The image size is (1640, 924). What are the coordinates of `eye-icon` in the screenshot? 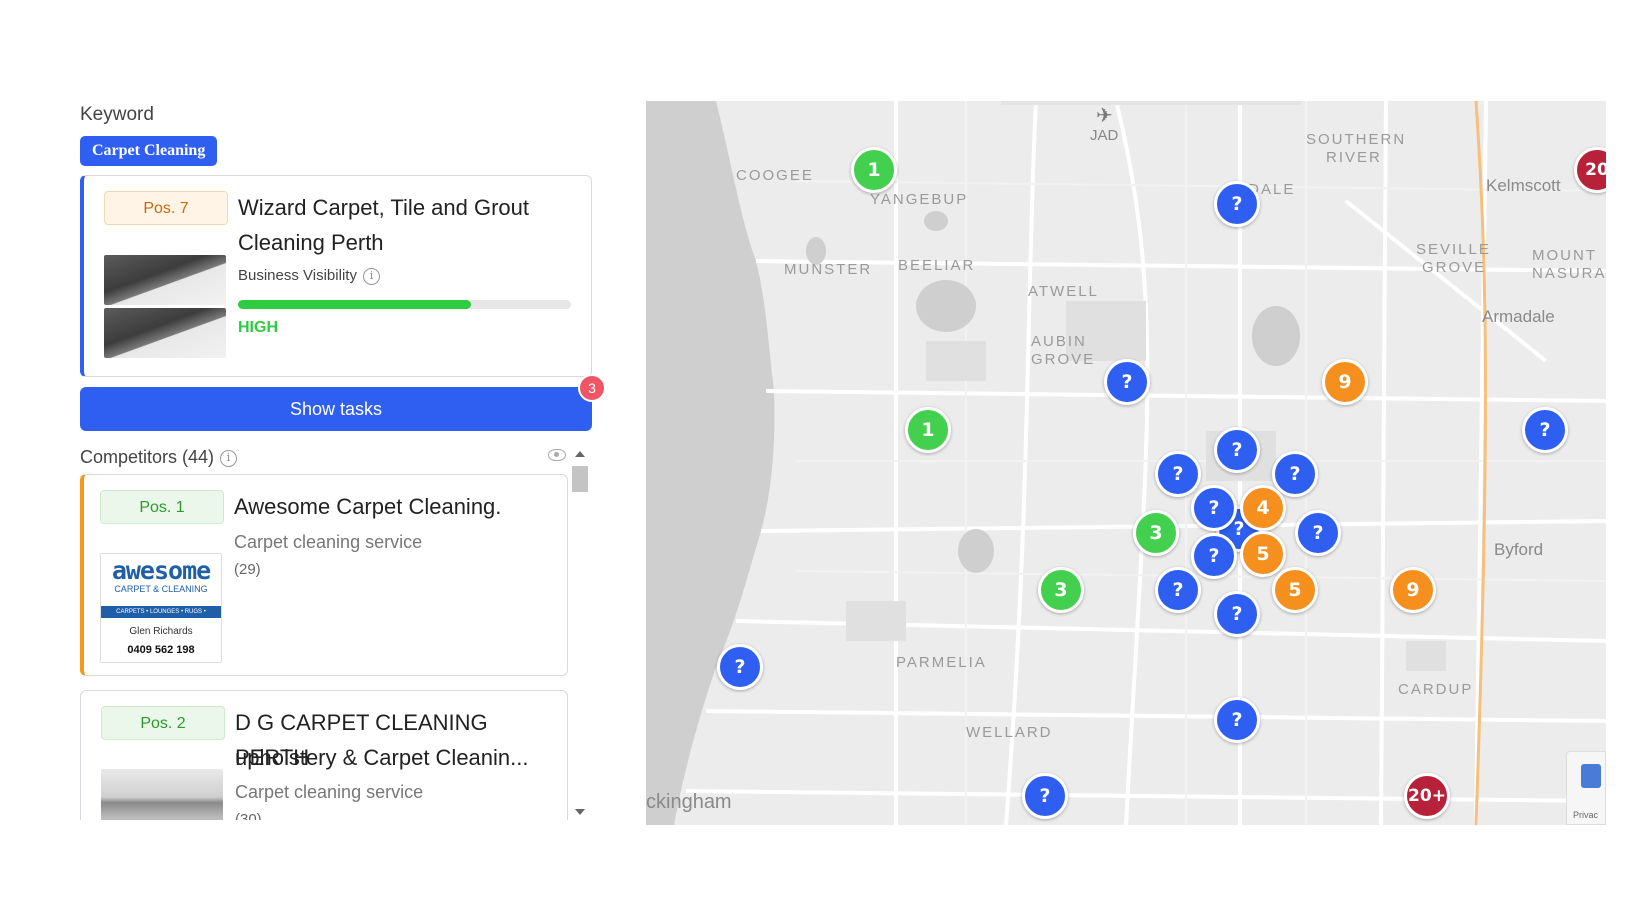 It's located at (557, 455).